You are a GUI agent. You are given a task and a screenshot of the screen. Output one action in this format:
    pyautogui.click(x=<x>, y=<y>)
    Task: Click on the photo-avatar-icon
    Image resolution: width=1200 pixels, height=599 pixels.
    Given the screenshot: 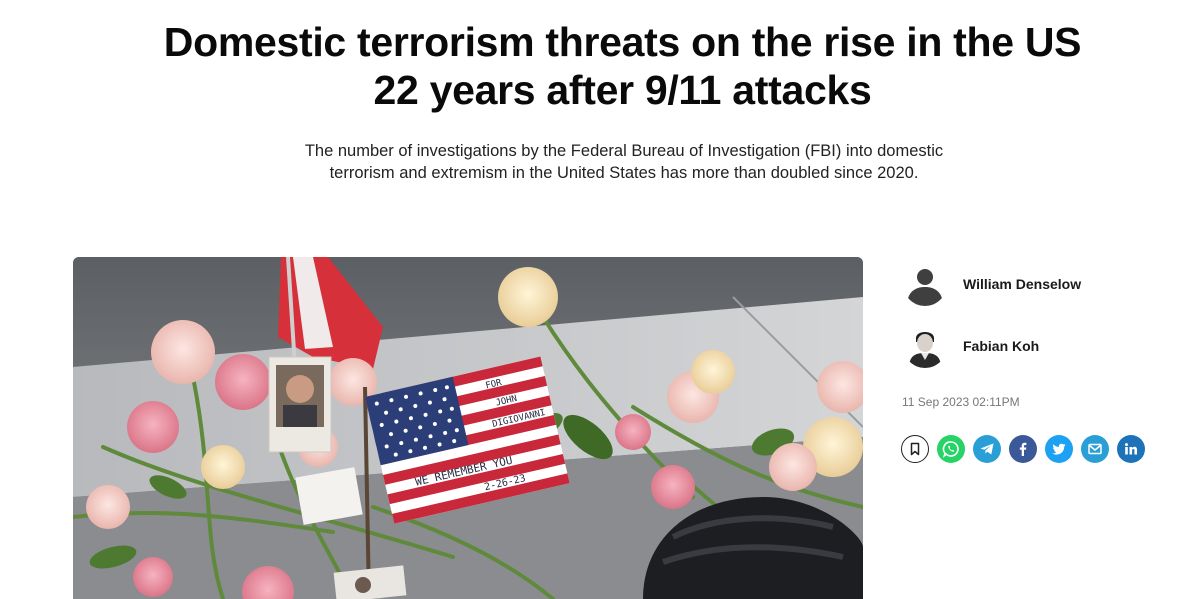 What is the action you would take?
    pyautogui.click(x=925, y=346)
    